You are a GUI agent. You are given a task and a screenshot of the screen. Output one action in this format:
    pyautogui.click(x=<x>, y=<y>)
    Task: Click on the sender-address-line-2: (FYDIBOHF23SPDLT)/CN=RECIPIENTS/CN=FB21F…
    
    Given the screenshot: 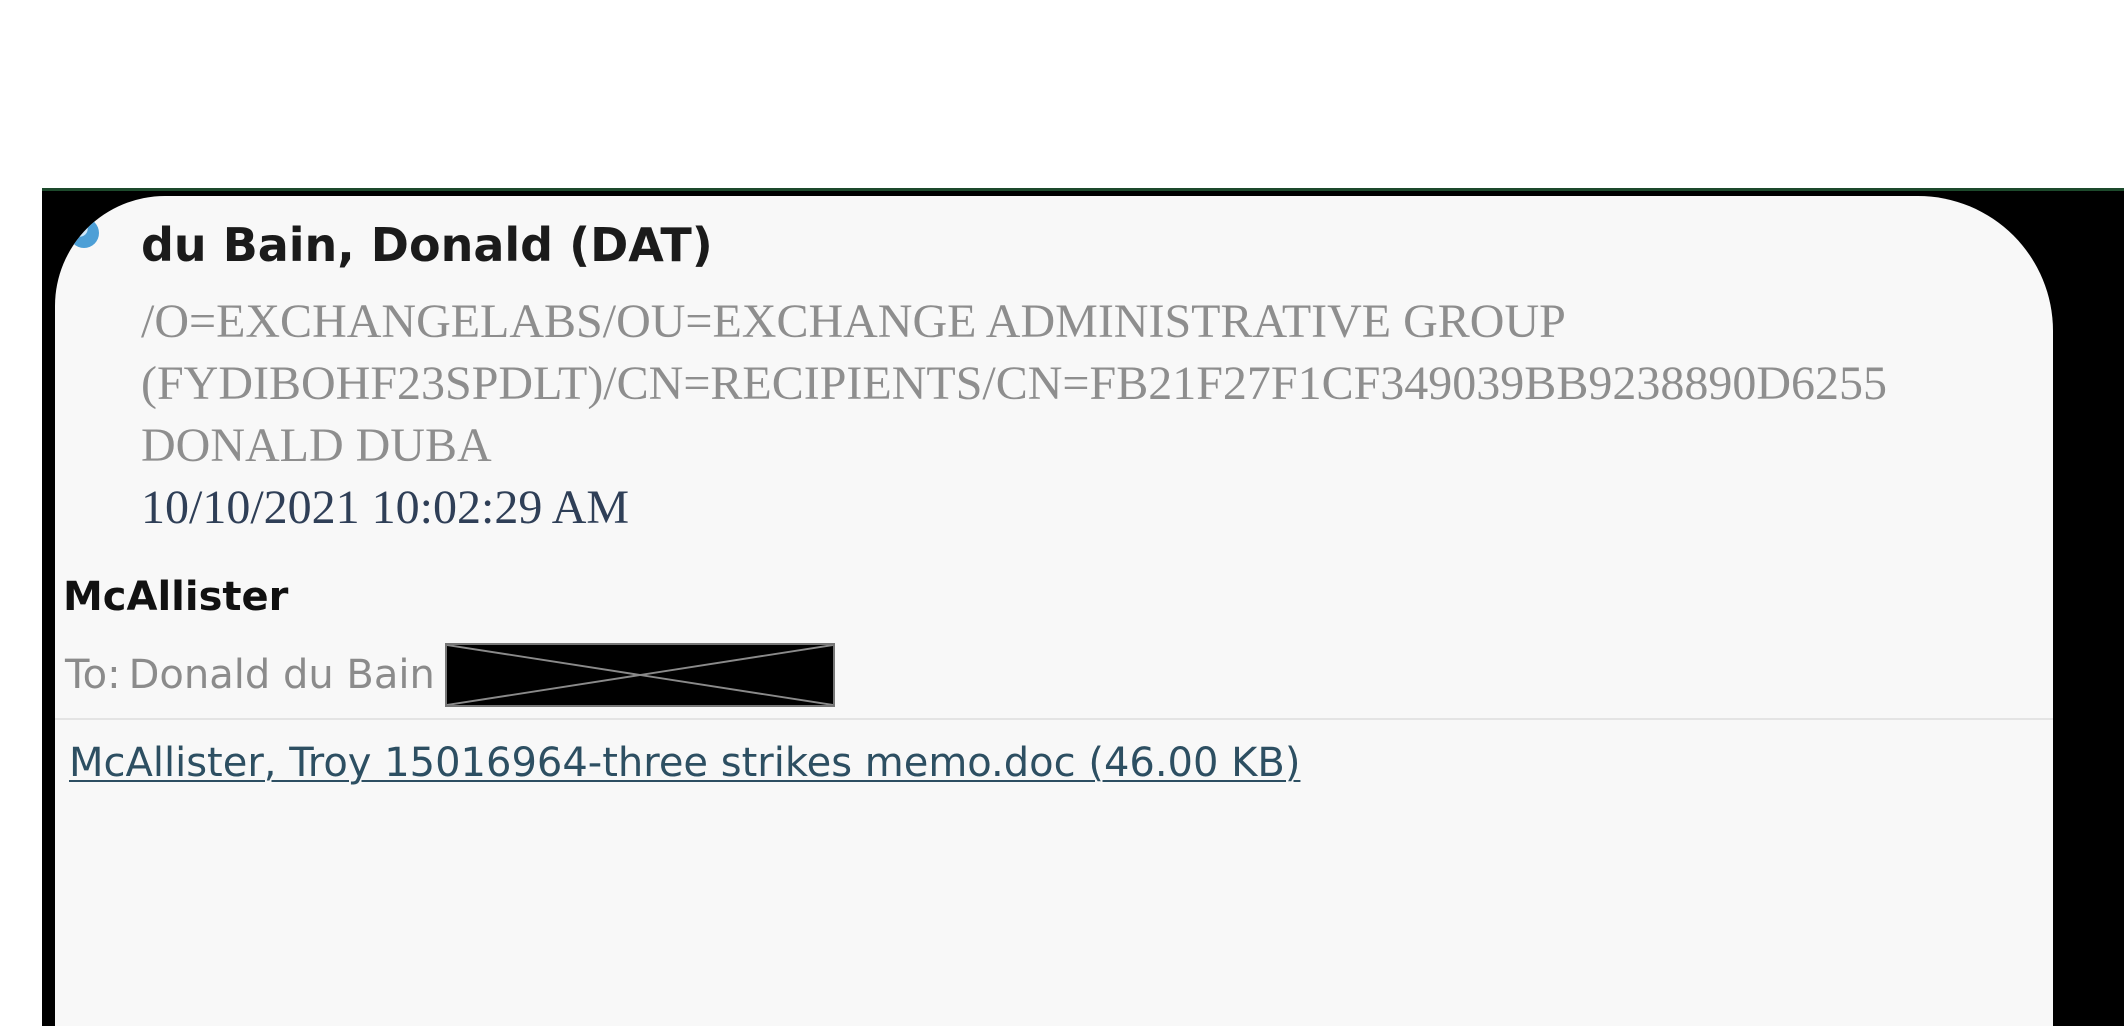 What is the action you would take?
    pyautogui.click(x=1014, y=383)
    